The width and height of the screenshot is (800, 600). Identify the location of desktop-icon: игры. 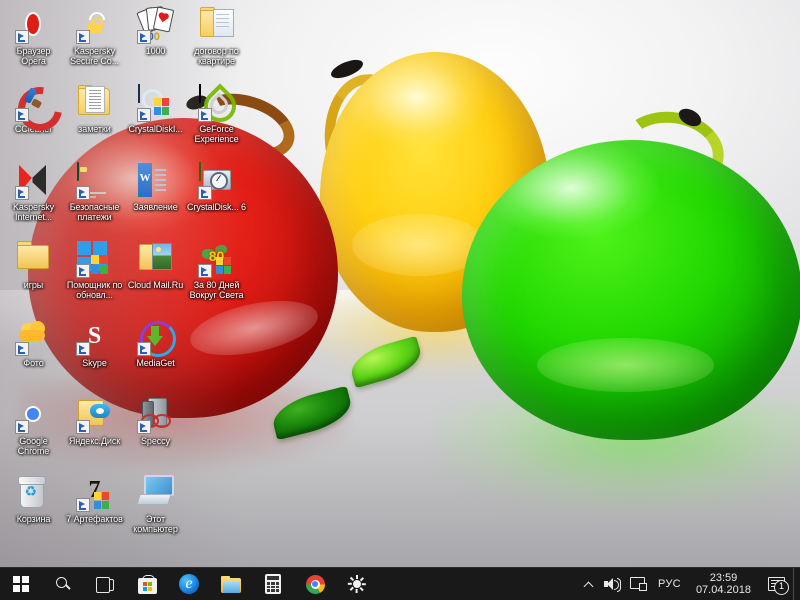
(33, 277).